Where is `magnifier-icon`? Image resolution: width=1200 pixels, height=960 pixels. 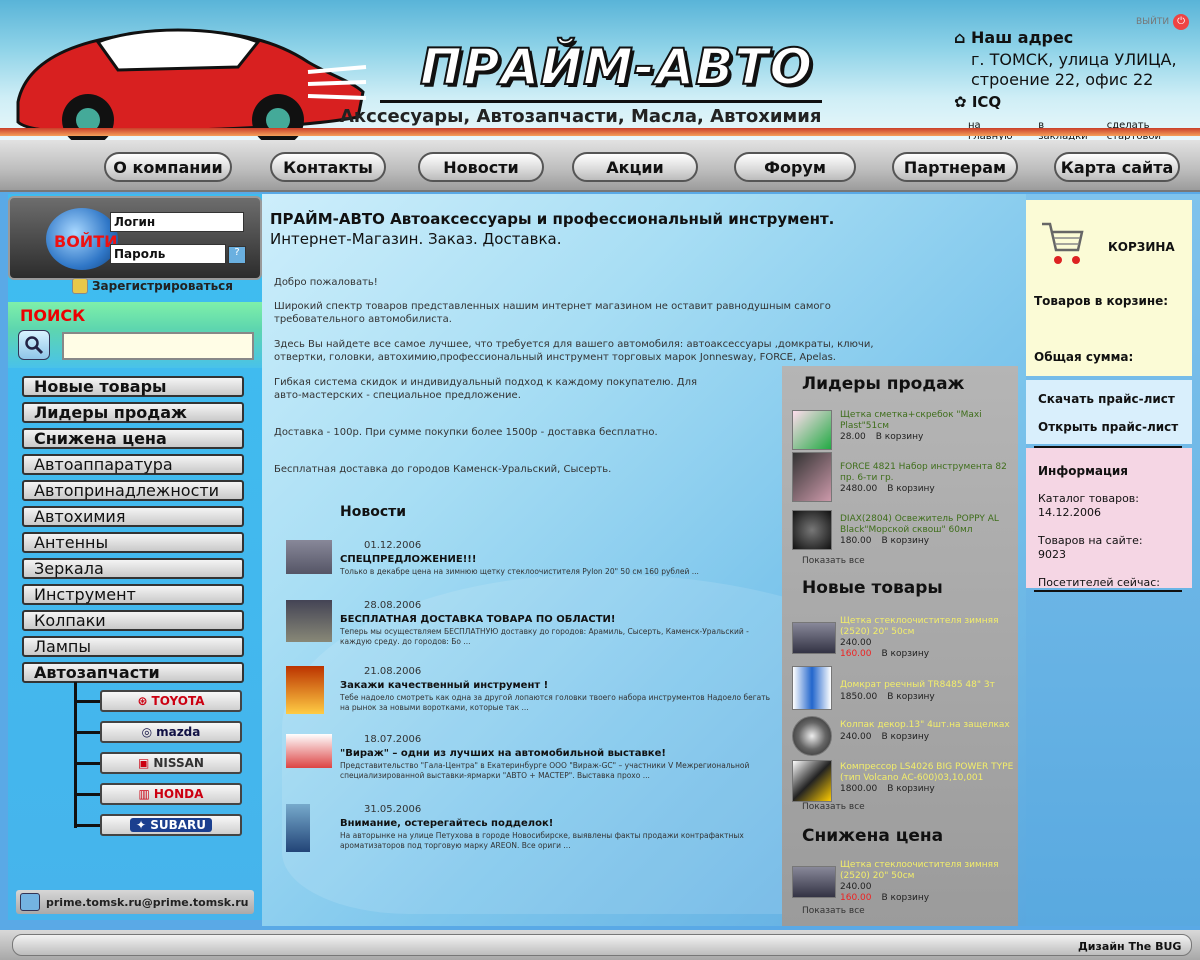 magnifier-icon is located at coordinates (34, 345).